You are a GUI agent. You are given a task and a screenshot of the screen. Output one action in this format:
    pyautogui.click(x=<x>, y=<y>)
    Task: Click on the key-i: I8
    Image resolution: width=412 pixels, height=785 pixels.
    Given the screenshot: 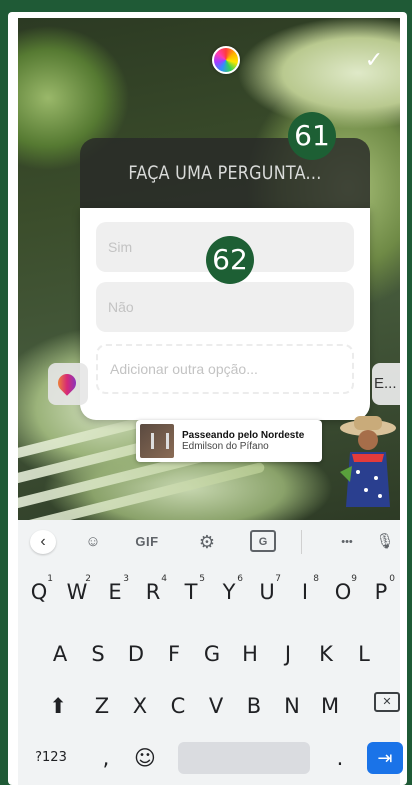 What is the action you would take?
    pyautogui.click(x=305, y=592)
    